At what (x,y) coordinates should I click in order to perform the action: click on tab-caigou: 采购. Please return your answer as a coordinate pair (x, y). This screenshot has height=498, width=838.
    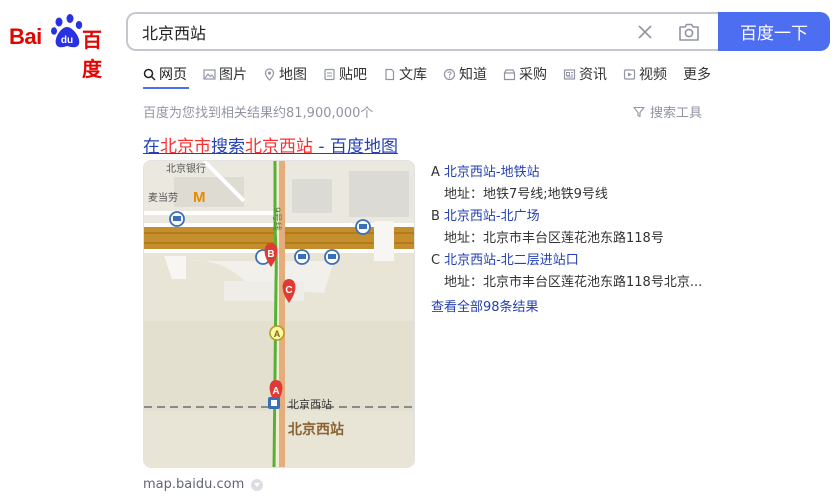
    Looking at the image, I should click on (525, 74).